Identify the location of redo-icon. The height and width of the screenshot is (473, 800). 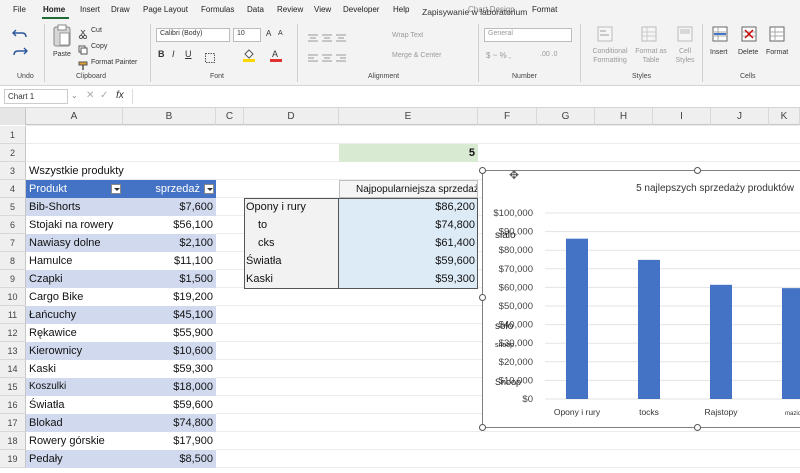
(20, 53).